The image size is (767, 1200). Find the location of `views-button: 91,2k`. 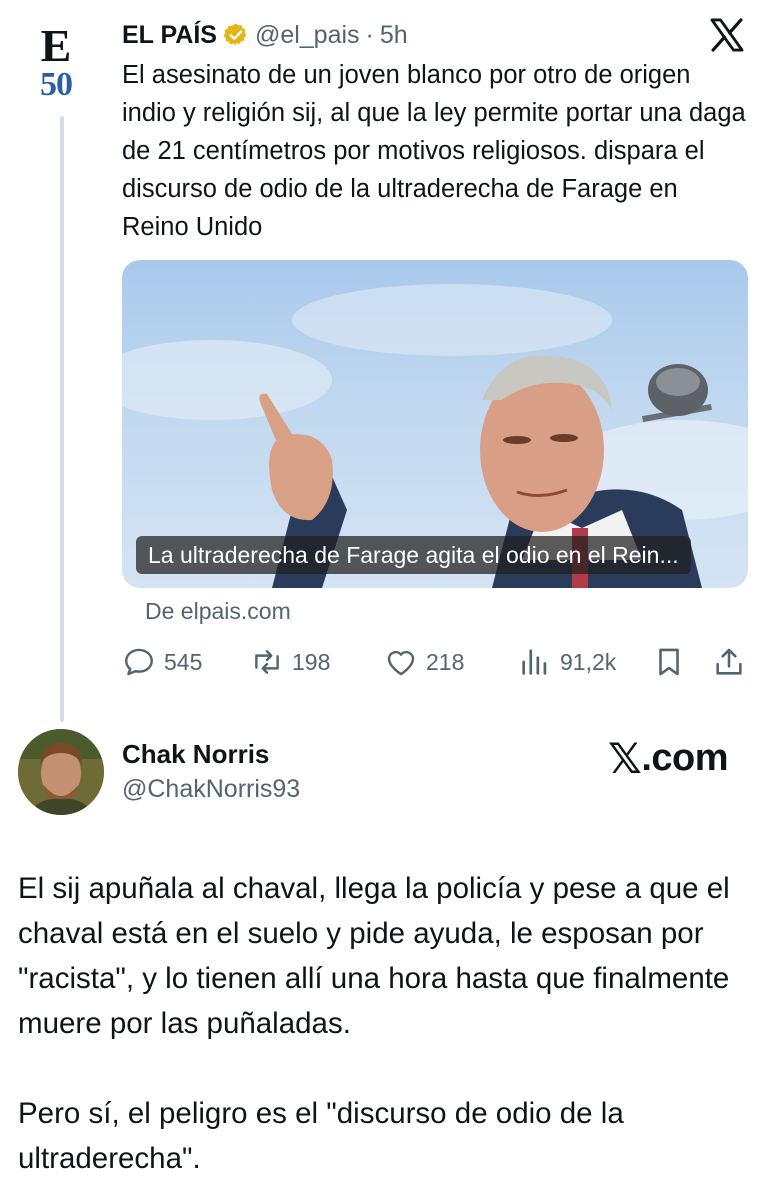

views-button: 91,2k is located at coordinates (567, 662).